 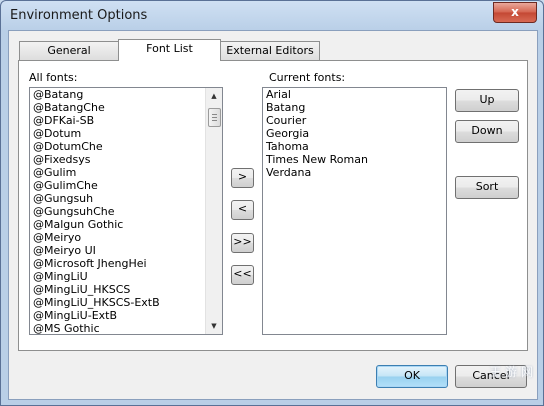 I want to click on font-list-item: @DFKai-SB, so click(x=126, y=120).